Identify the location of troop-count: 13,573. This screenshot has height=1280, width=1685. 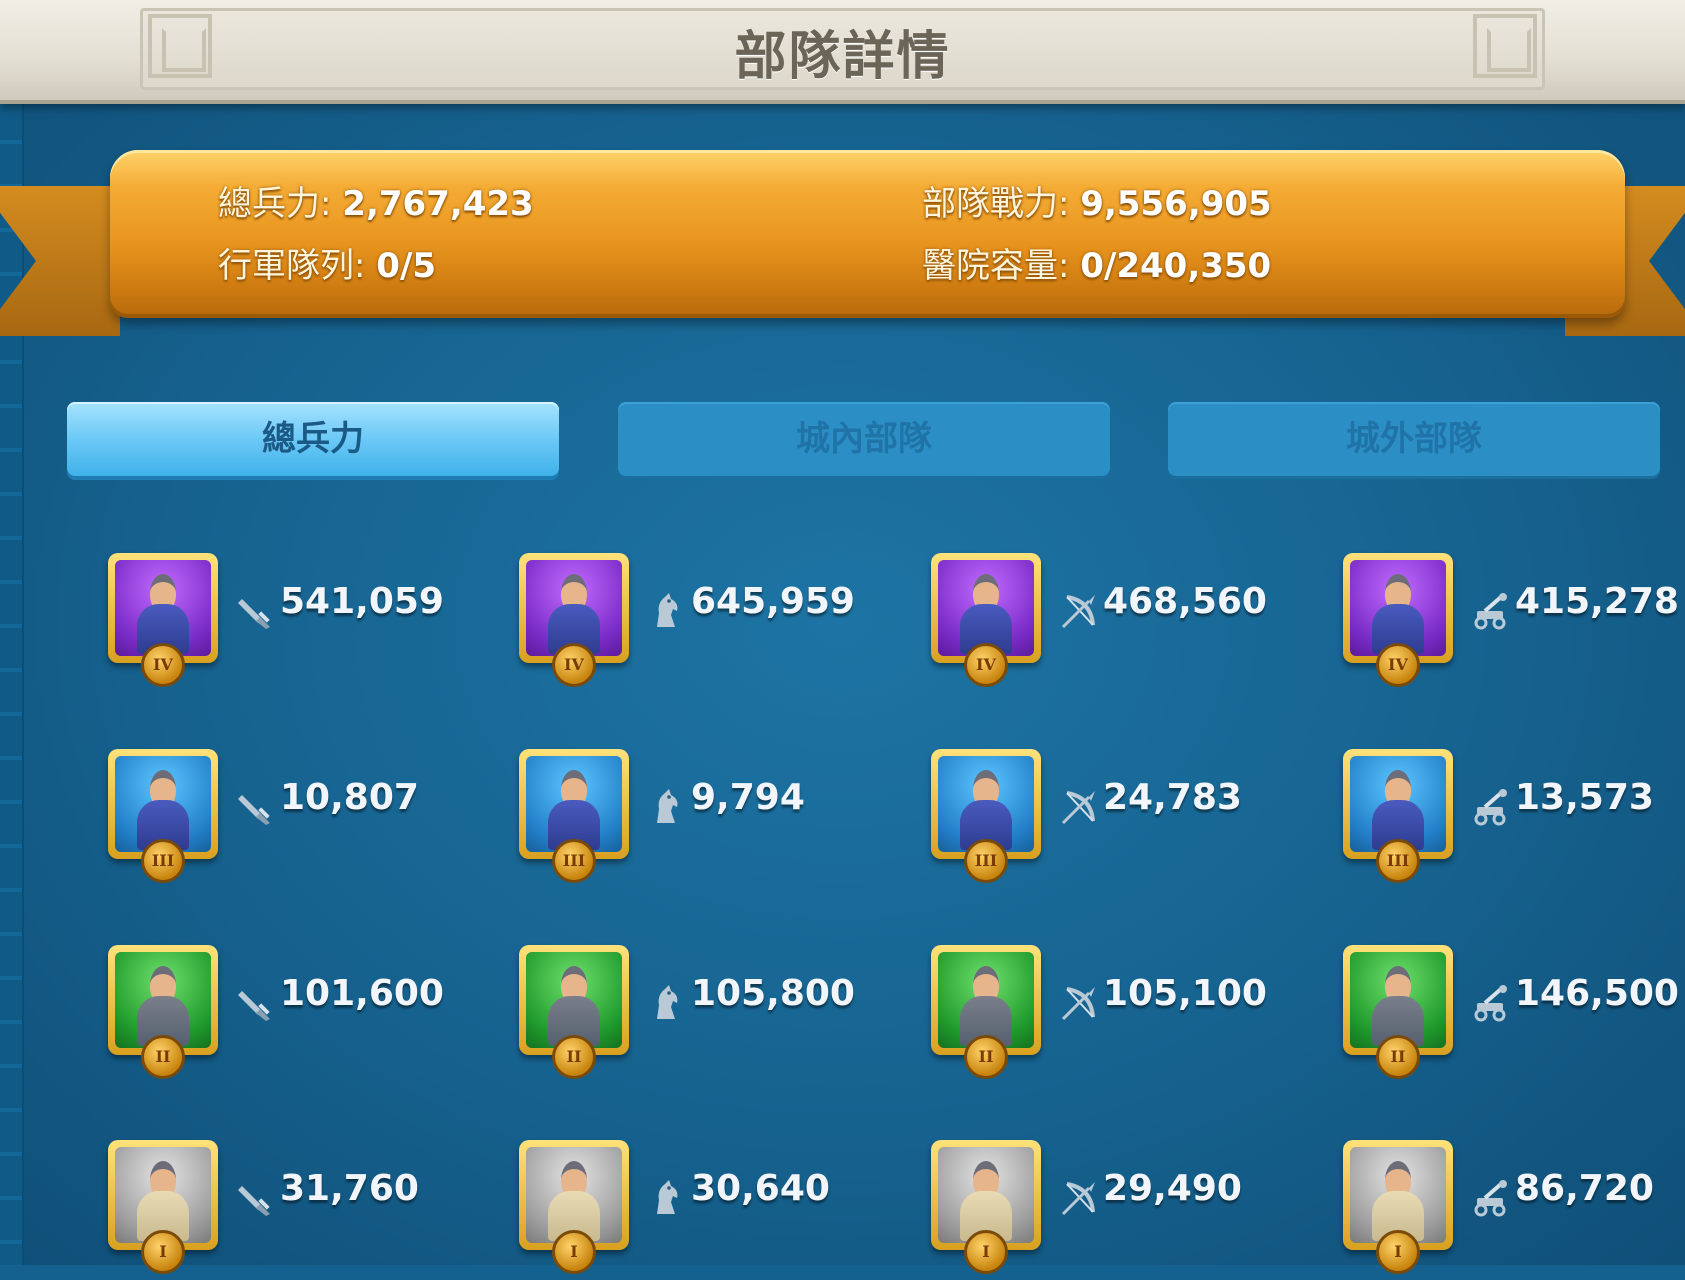
(1584, 797).